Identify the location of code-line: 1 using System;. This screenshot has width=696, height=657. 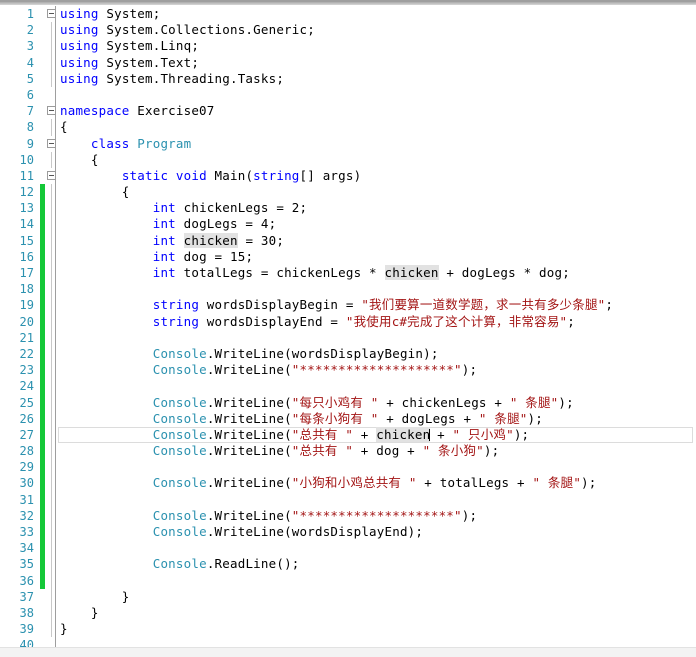
(348, 14).